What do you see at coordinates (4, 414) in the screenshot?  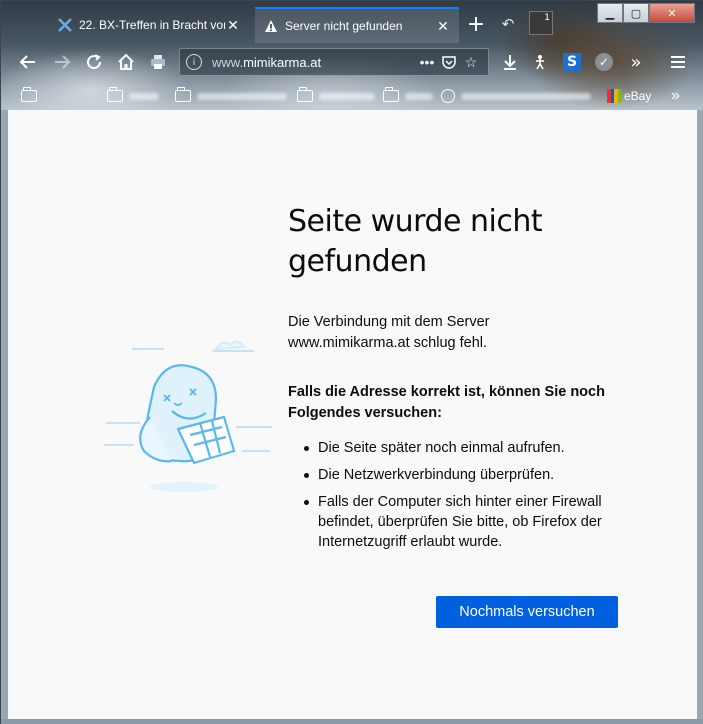 I see `window-border-left` at bounding box center [4, 414].